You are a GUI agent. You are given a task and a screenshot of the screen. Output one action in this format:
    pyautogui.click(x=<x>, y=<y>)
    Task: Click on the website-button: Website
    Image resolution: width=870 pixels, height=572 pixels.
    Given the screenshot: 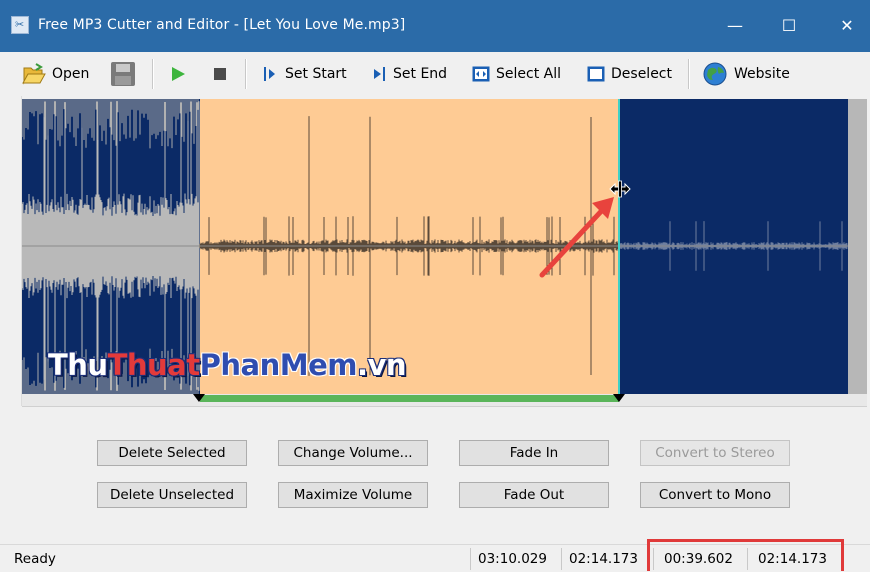 What is the action you would take?
    pyautogui.click(x=746, y=74)
    